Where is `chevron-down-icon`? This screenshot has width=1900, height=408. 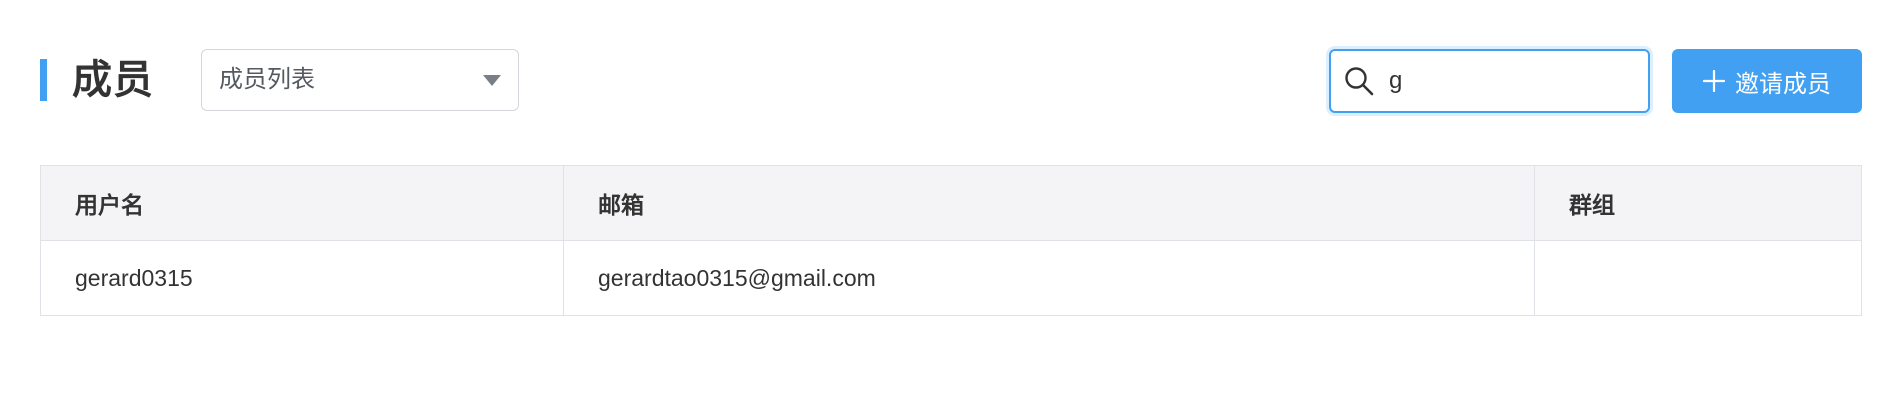 chevron-down-icon is located at coordinates (492, 80).